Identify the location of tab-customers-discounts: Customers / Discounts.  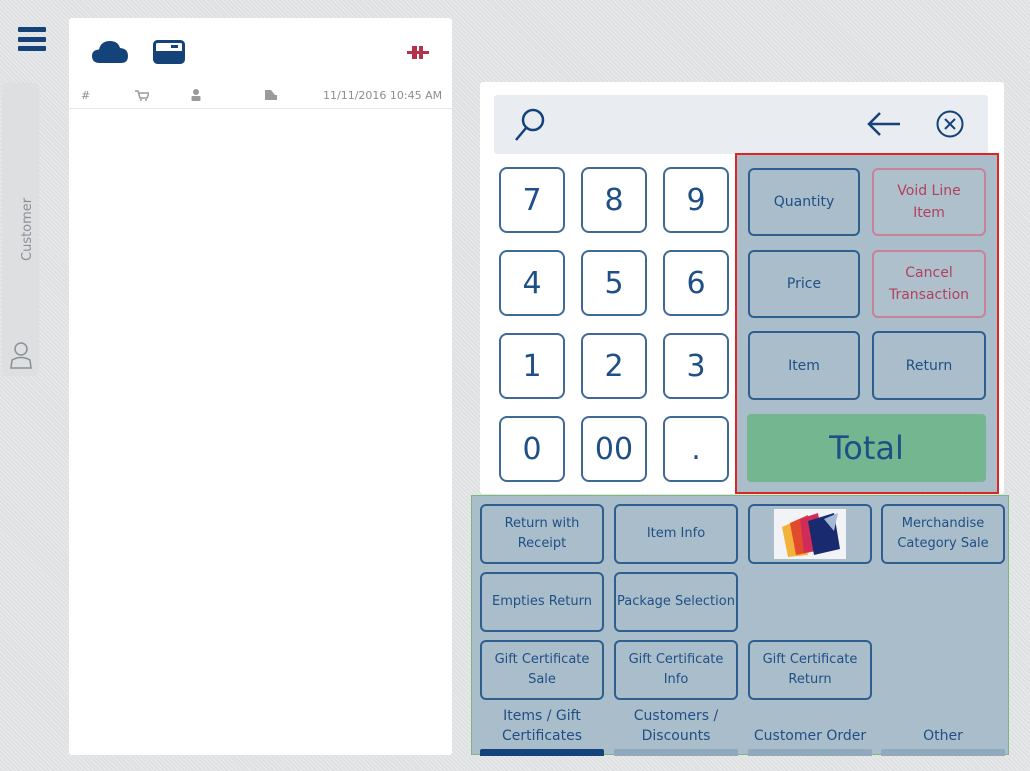
(676, 732).